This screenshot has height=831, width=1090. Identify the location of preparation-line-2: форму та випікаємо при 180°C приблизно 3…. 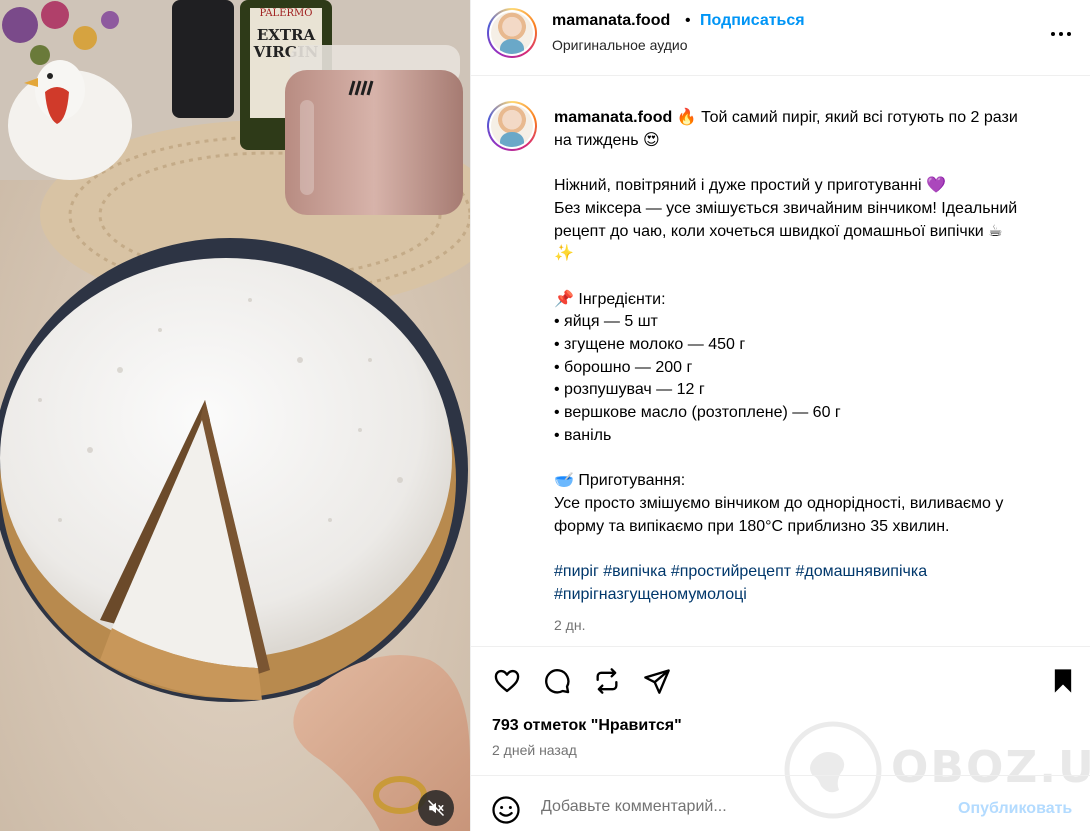
(752, 526).